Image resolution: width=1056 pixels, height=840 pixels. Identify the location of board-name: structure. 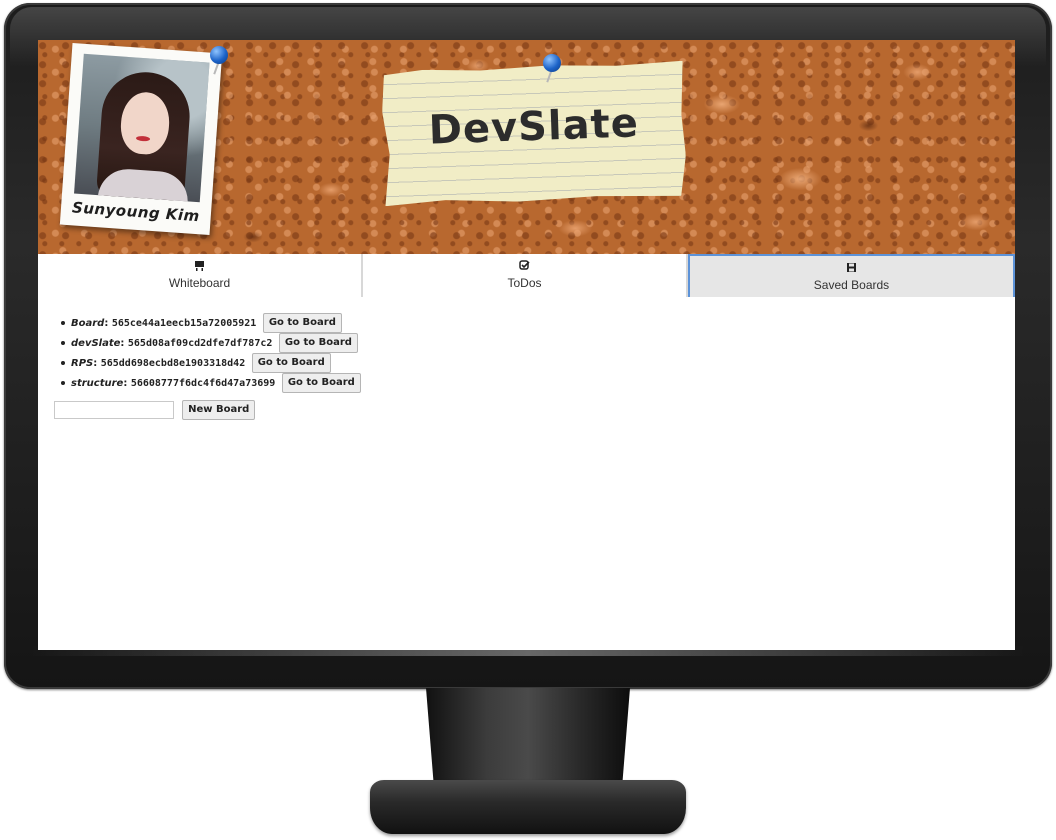
(97, 383).